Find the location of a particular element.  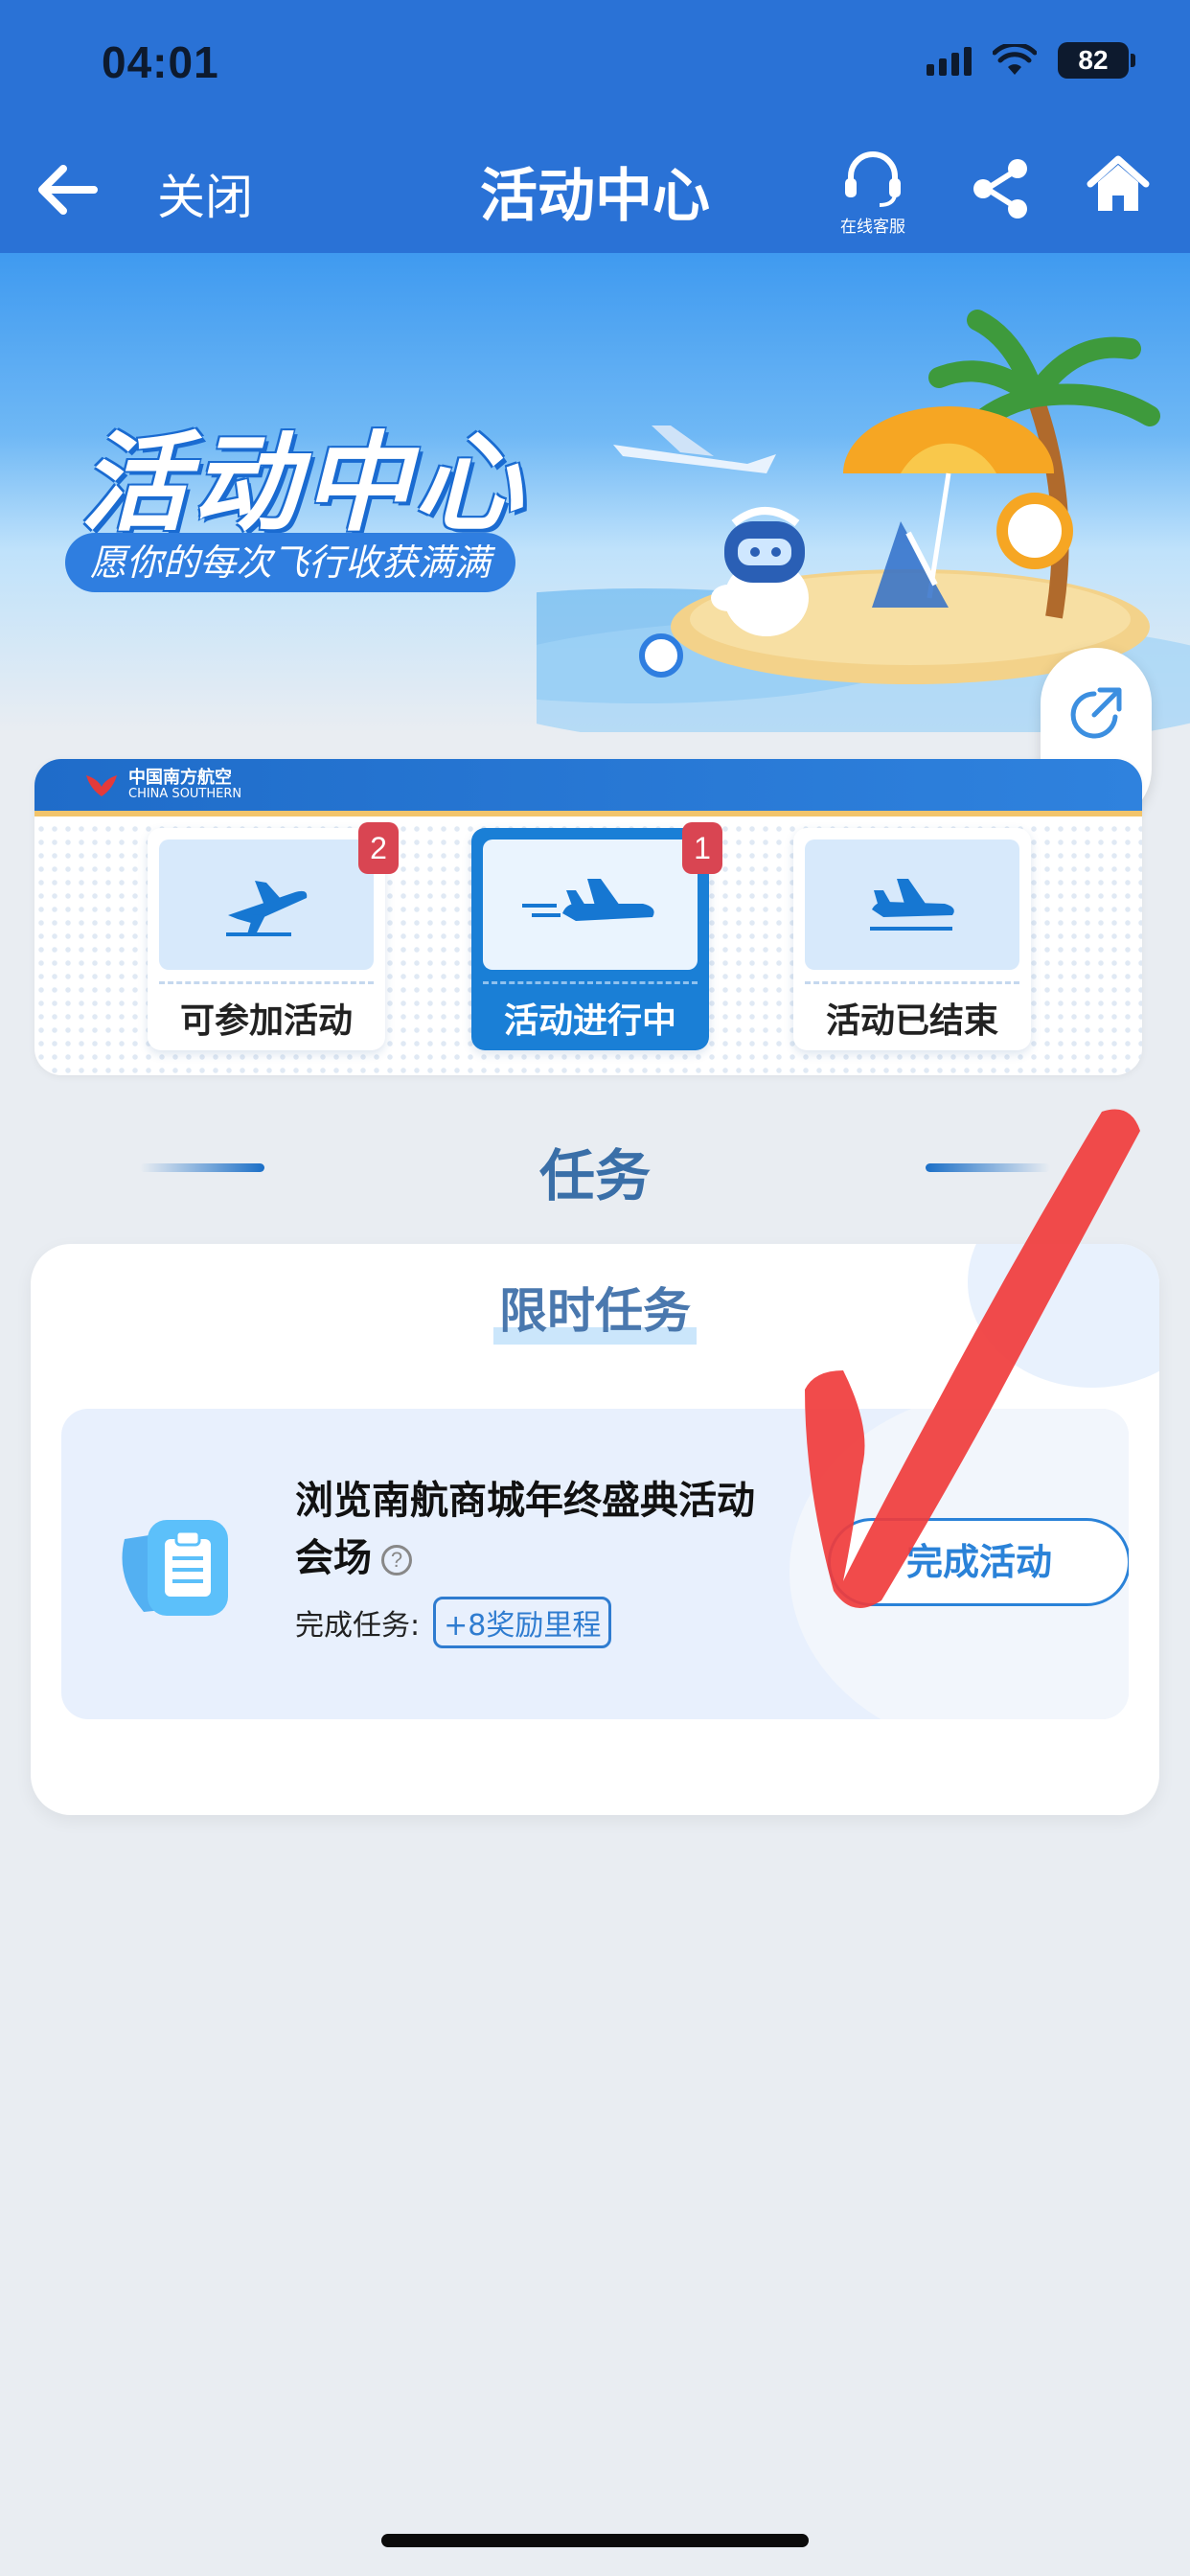

tabs-header: 中国南方航空 CHINA SOUTHERN is located at coordinates (588, 787).